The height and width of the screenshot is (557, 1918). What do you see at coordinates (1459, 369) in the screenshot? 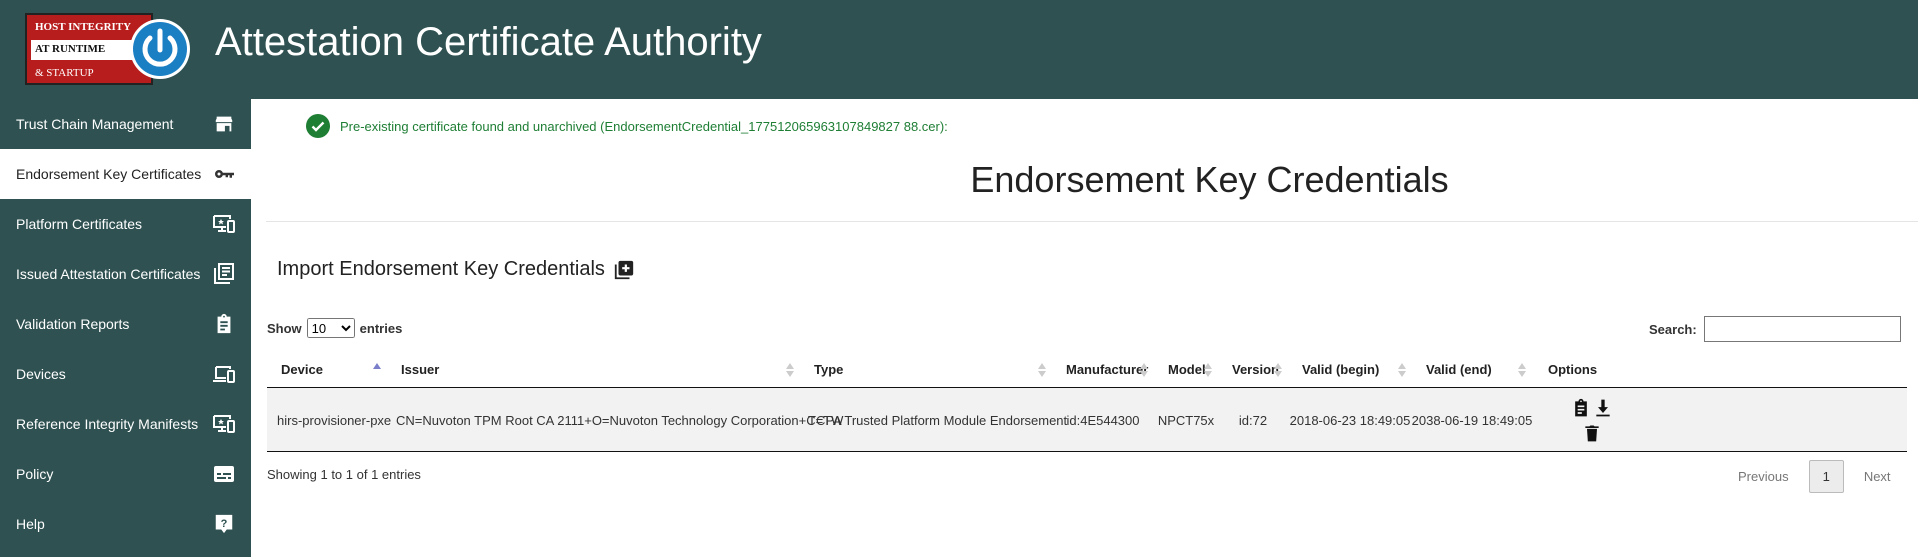
I see `column-label: Valid (end)` at bounding box center [1459, 369].